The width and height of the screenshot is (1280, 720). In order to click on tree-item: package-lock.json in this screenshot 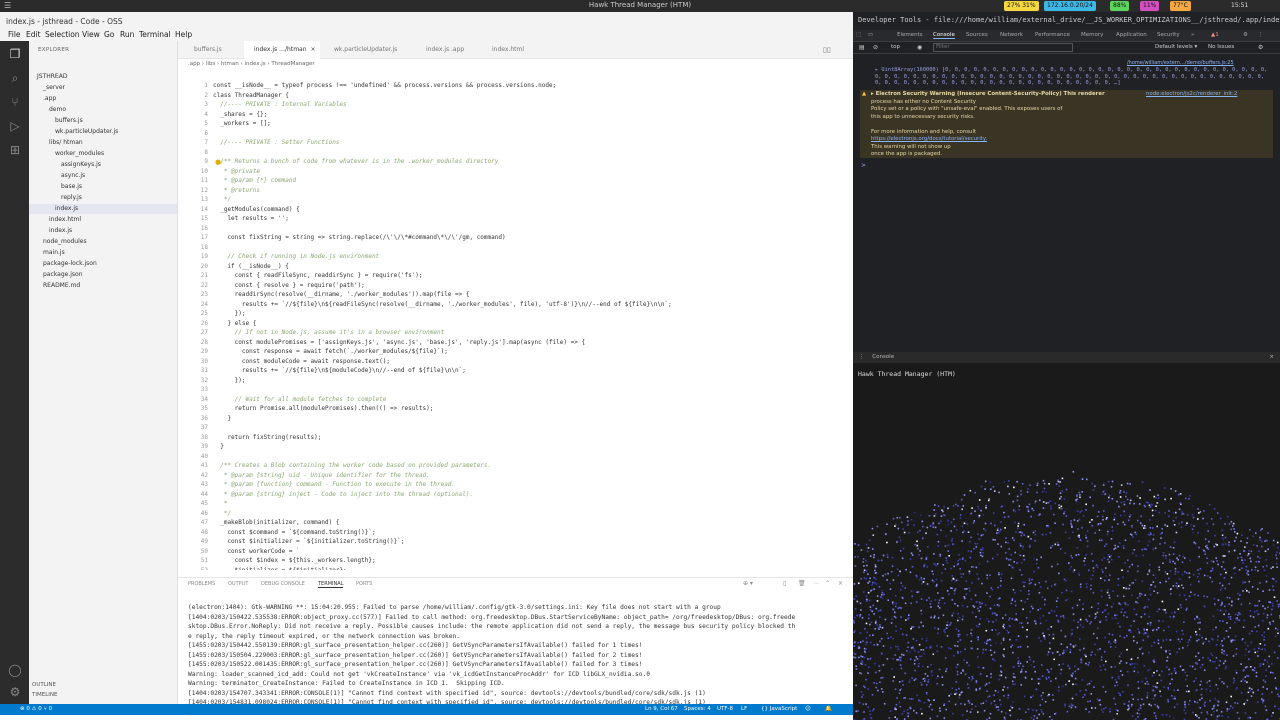, I will do `click(103, 264)`.